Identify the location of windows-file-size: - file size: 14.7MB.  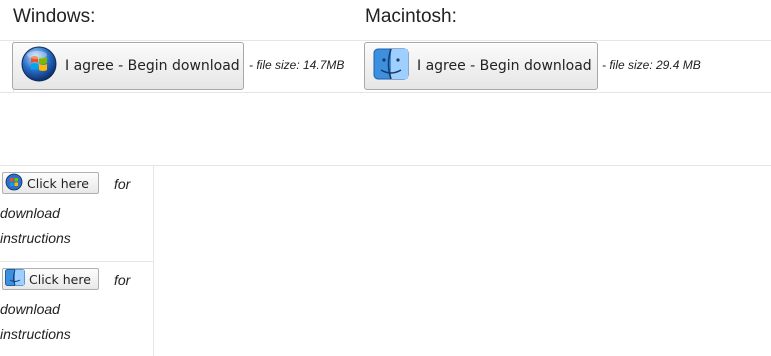
(297, 65).